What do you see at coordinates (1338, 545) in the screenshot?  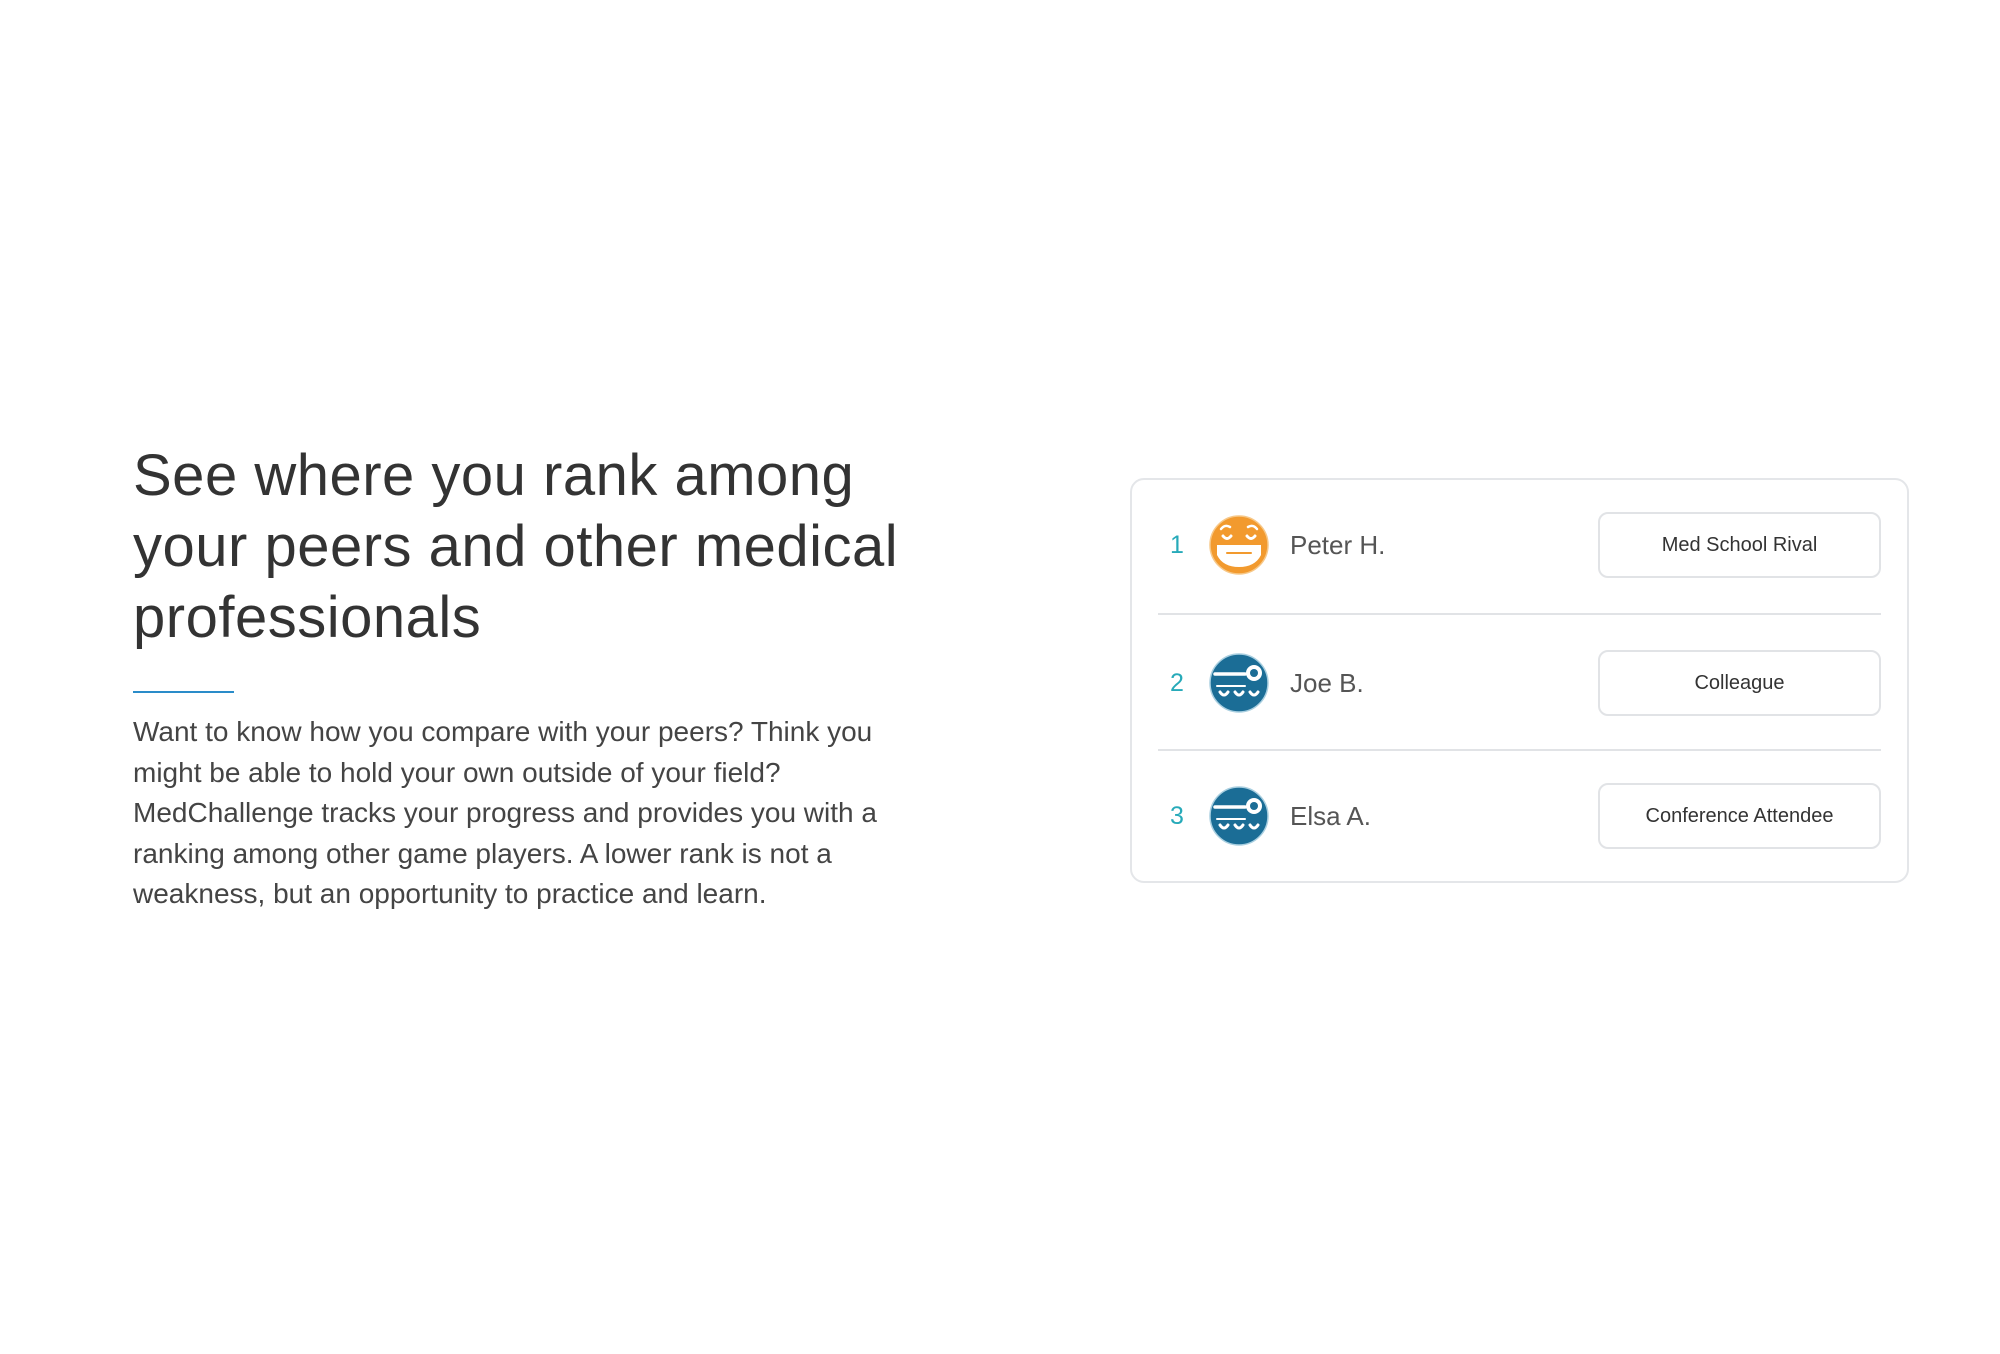 I see `player-name: Peter H.` at bounding box center [1338, 545].